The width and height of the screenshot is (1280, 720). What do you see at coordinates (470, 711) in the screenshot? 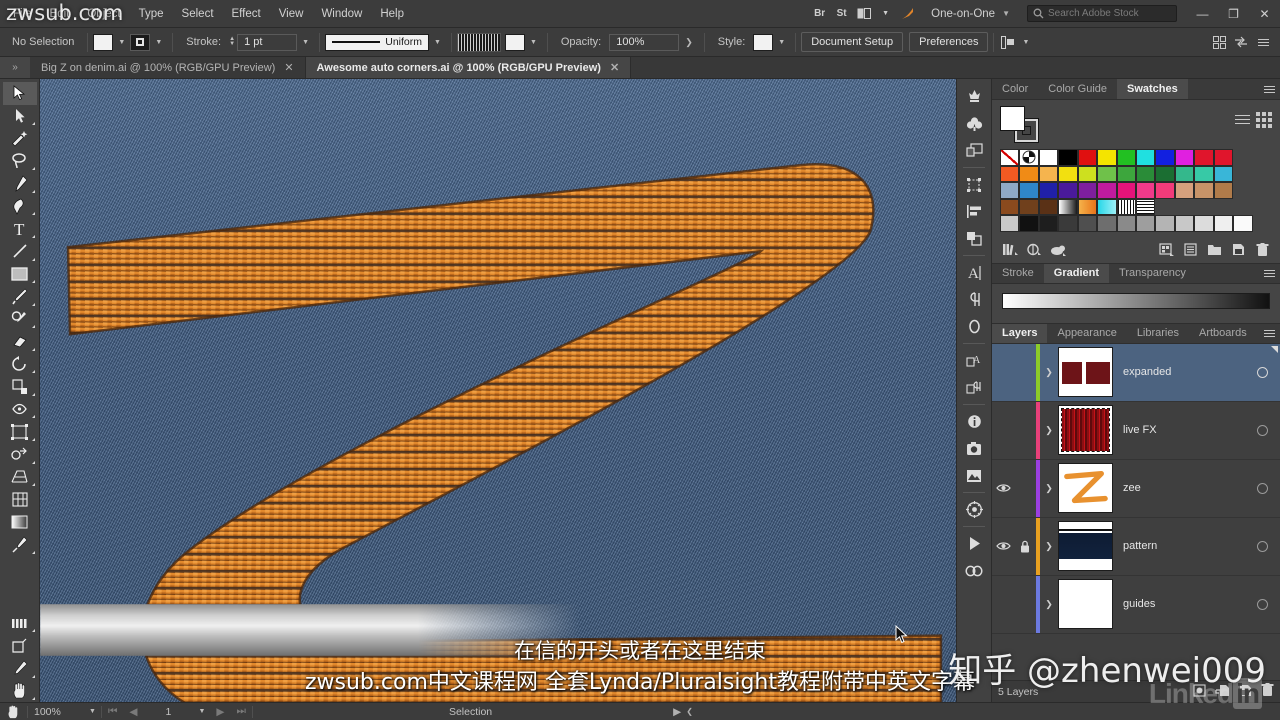
I see `status-text: Selection` at bounding box center [470, 711].